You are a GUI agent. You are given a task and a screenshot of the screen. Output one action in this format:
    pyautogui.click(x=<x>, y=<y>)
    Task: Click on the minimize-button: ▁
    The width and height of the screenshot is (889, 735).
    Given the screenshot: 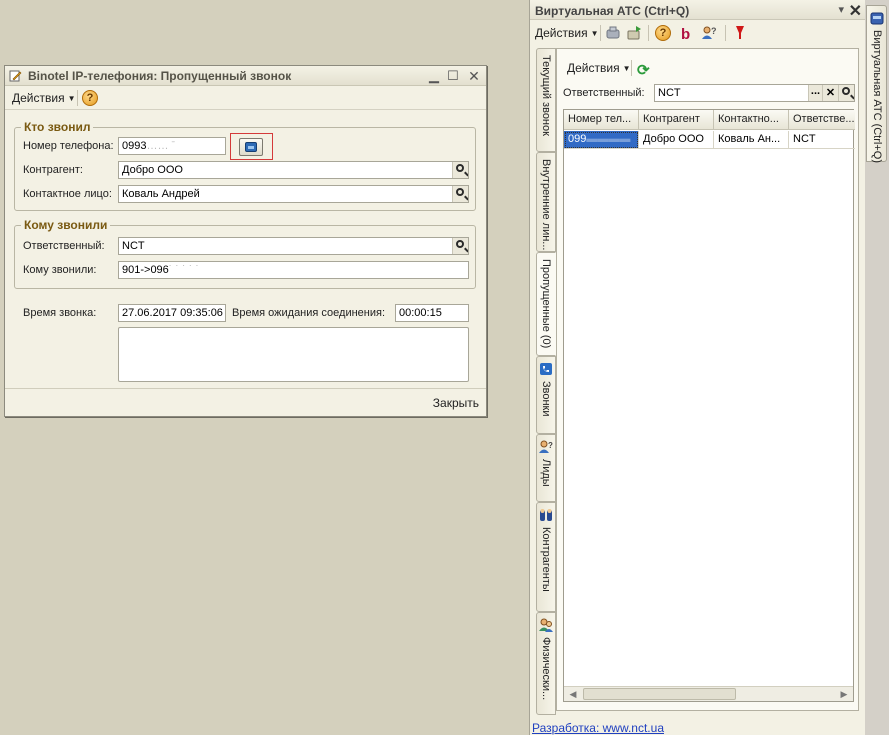 What is the action you would take?
    pyautogui.click(x=434, y=76)
    